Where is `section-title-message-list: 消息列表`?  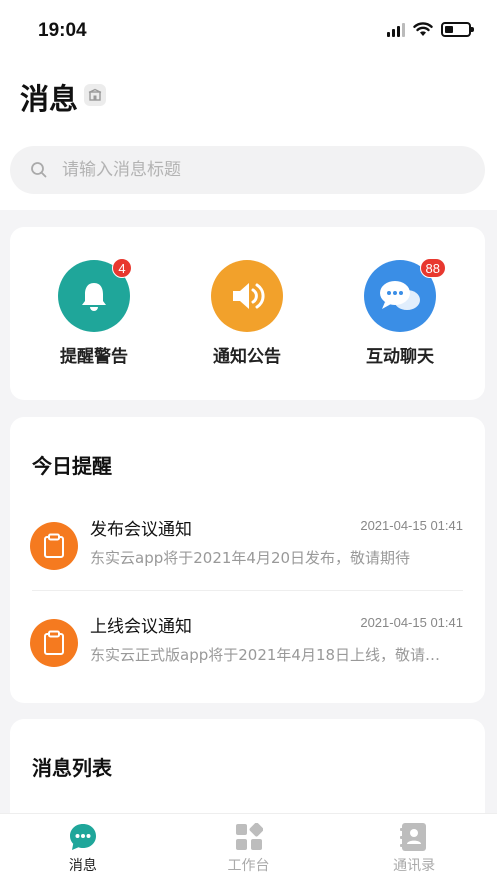
section-title-message-list: 消息列表 is located at coordinates (72, 768).